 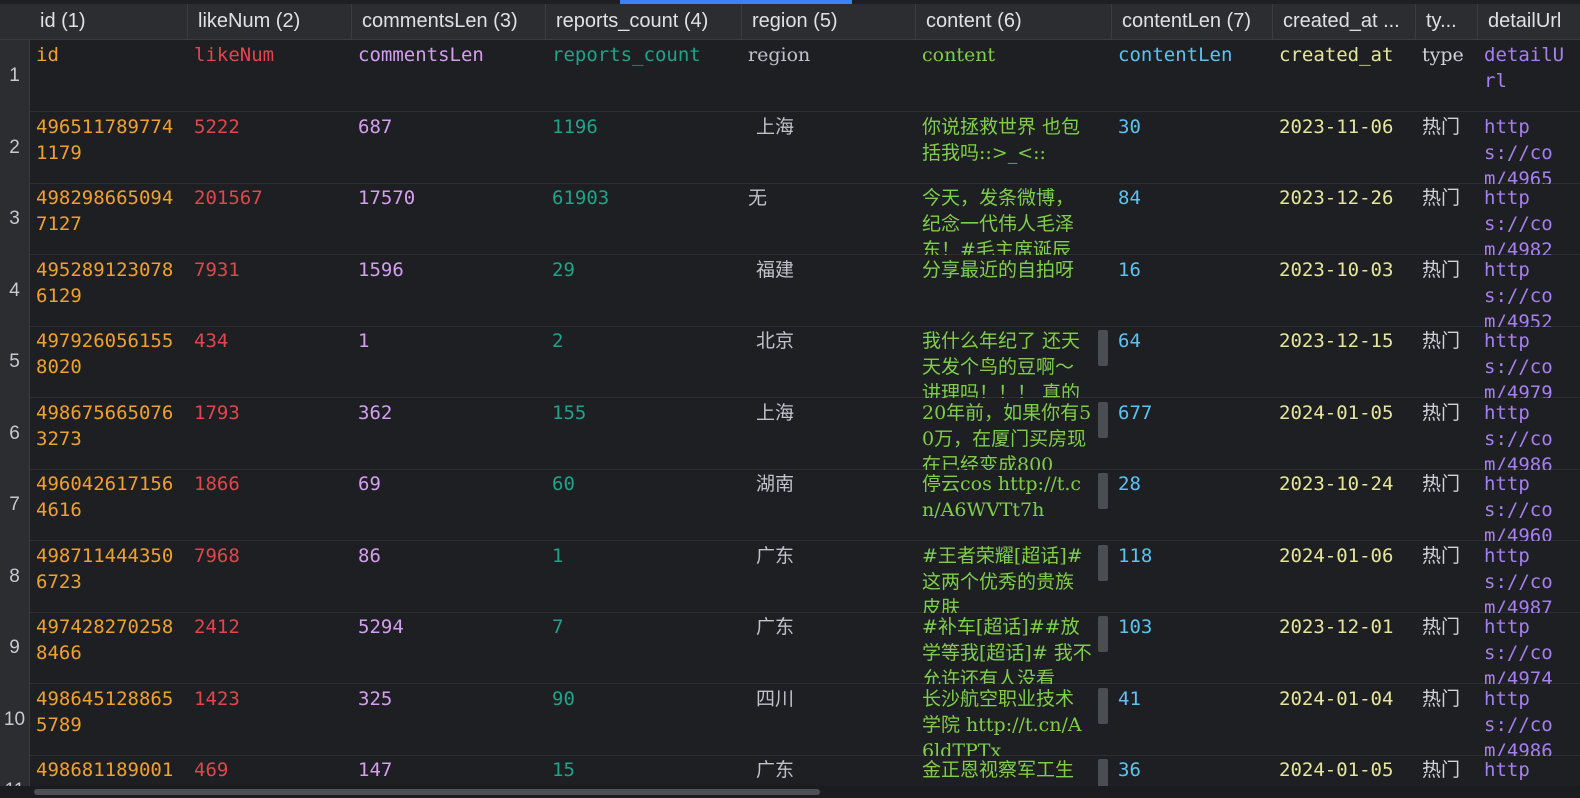 What do you see at coordinates (109, 577) in the screenshot?
I see `cell-id: 4987114443506723` at bounding box center [109, 577].